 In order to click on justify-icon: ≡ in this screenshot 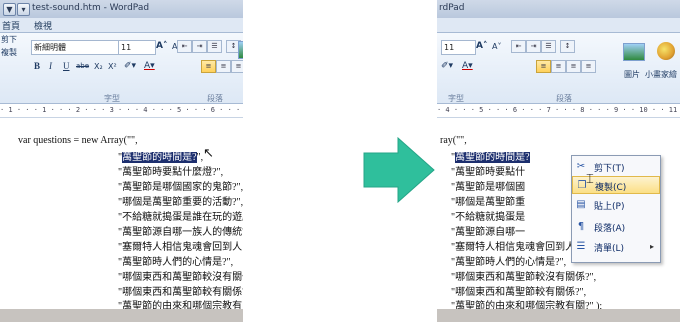, I will do `click(588, 66)`.